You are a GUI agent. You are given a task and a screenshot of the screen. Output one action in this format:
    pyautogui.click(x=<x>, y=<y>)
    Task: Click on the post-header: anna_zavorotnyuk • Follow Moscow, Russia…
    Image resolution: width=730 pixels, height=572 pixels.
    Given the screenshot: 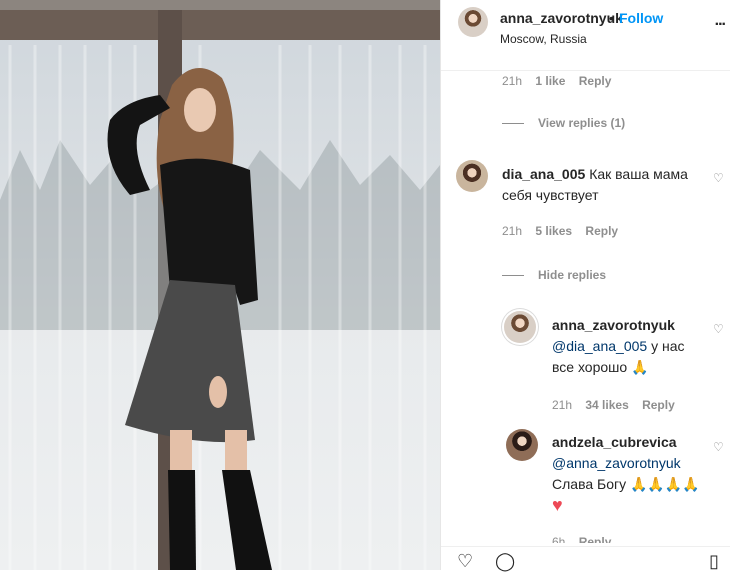 What is the action you would take?
    pyautogui.click(x=585, y=35)
    